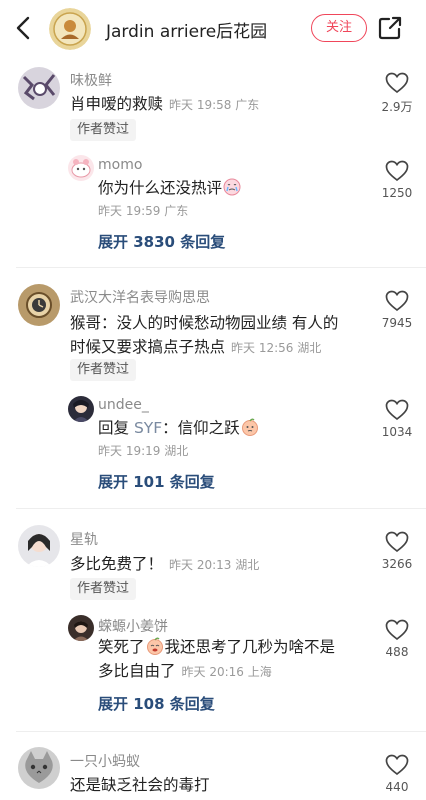  Describe the element at coordinates (226, 672) in the screenshot. I see `reply-meta: 昨天 20:16 上海` at that location.